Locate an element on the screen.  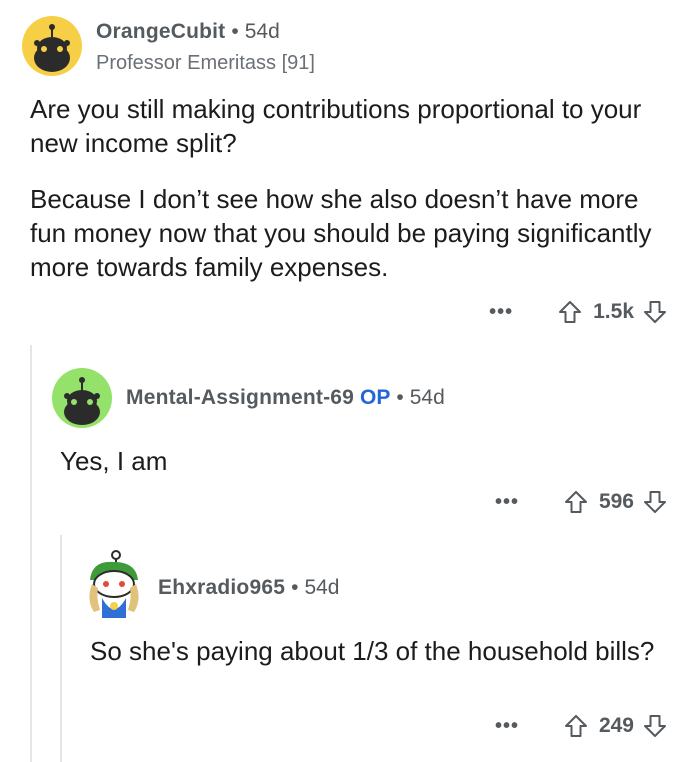
comment-meta: Mental-Assignment-69 OP • 54d is located at coordinates (285, 398).